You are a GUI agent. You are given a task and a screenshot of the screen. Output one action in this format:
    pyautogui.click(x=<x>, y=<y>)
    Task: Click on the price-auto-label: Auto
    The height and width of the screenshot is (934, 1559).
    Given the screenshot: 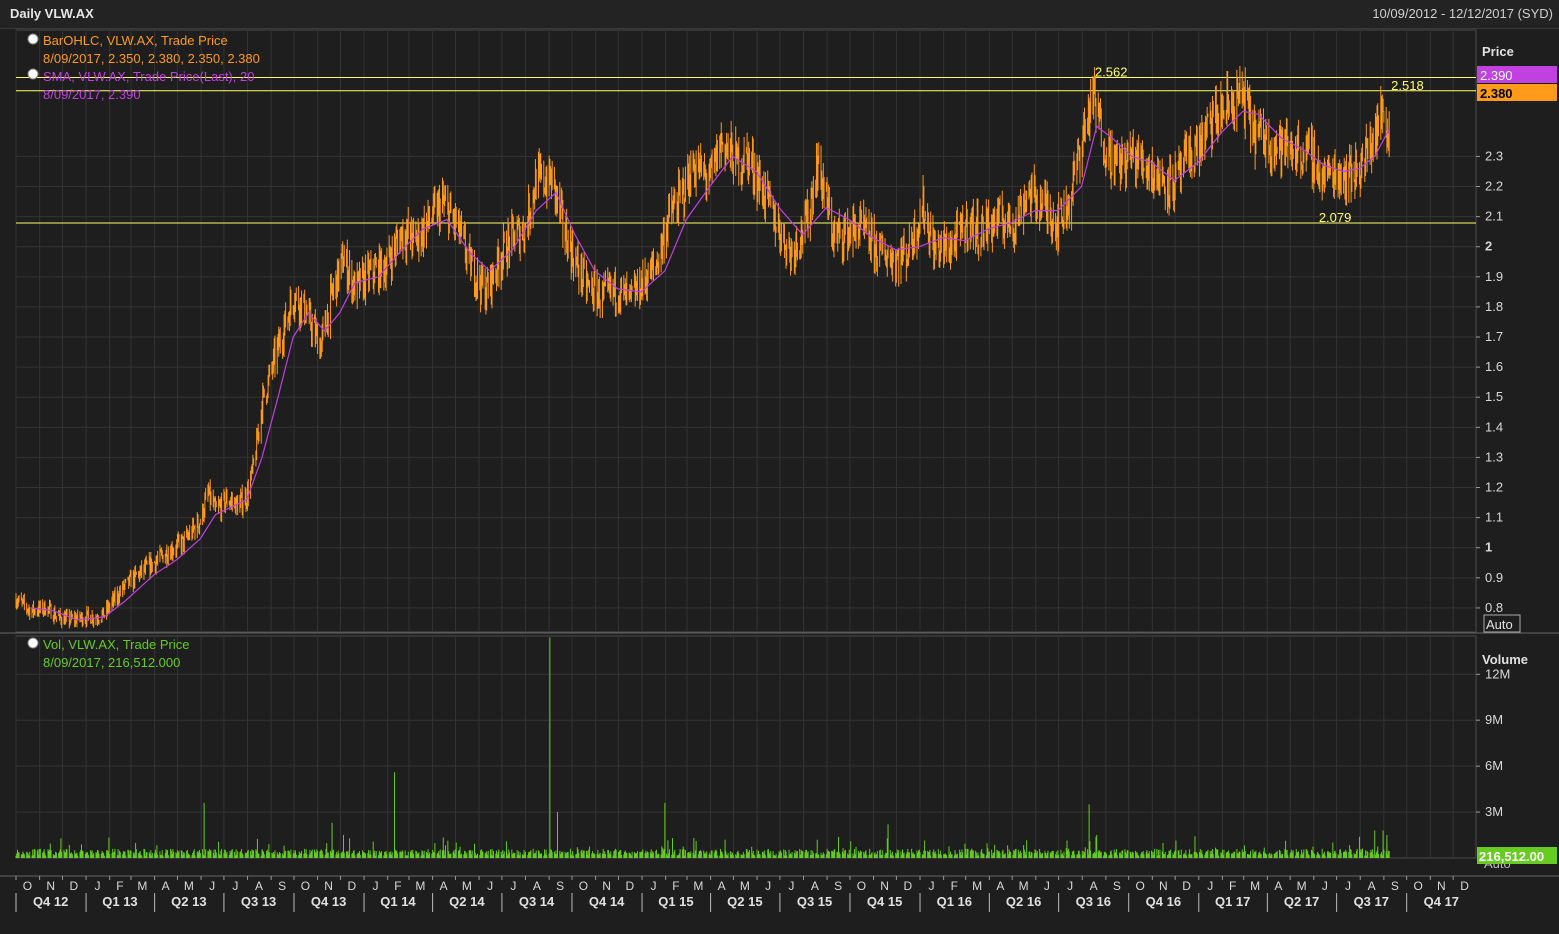 What is the action you would take?
    pyautogui.click(x=1499, y=624)
    